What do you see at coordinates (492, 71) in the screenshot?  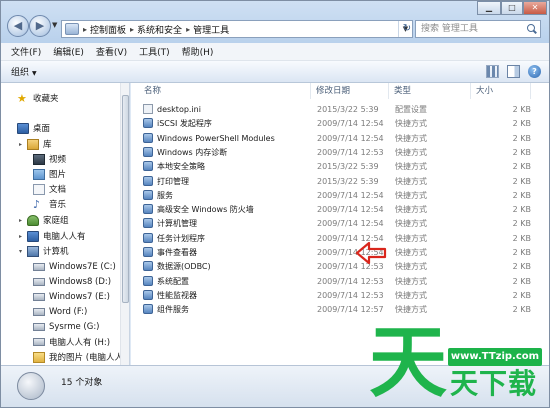 I see `change-view-icon` at bounding box center [492, 71].